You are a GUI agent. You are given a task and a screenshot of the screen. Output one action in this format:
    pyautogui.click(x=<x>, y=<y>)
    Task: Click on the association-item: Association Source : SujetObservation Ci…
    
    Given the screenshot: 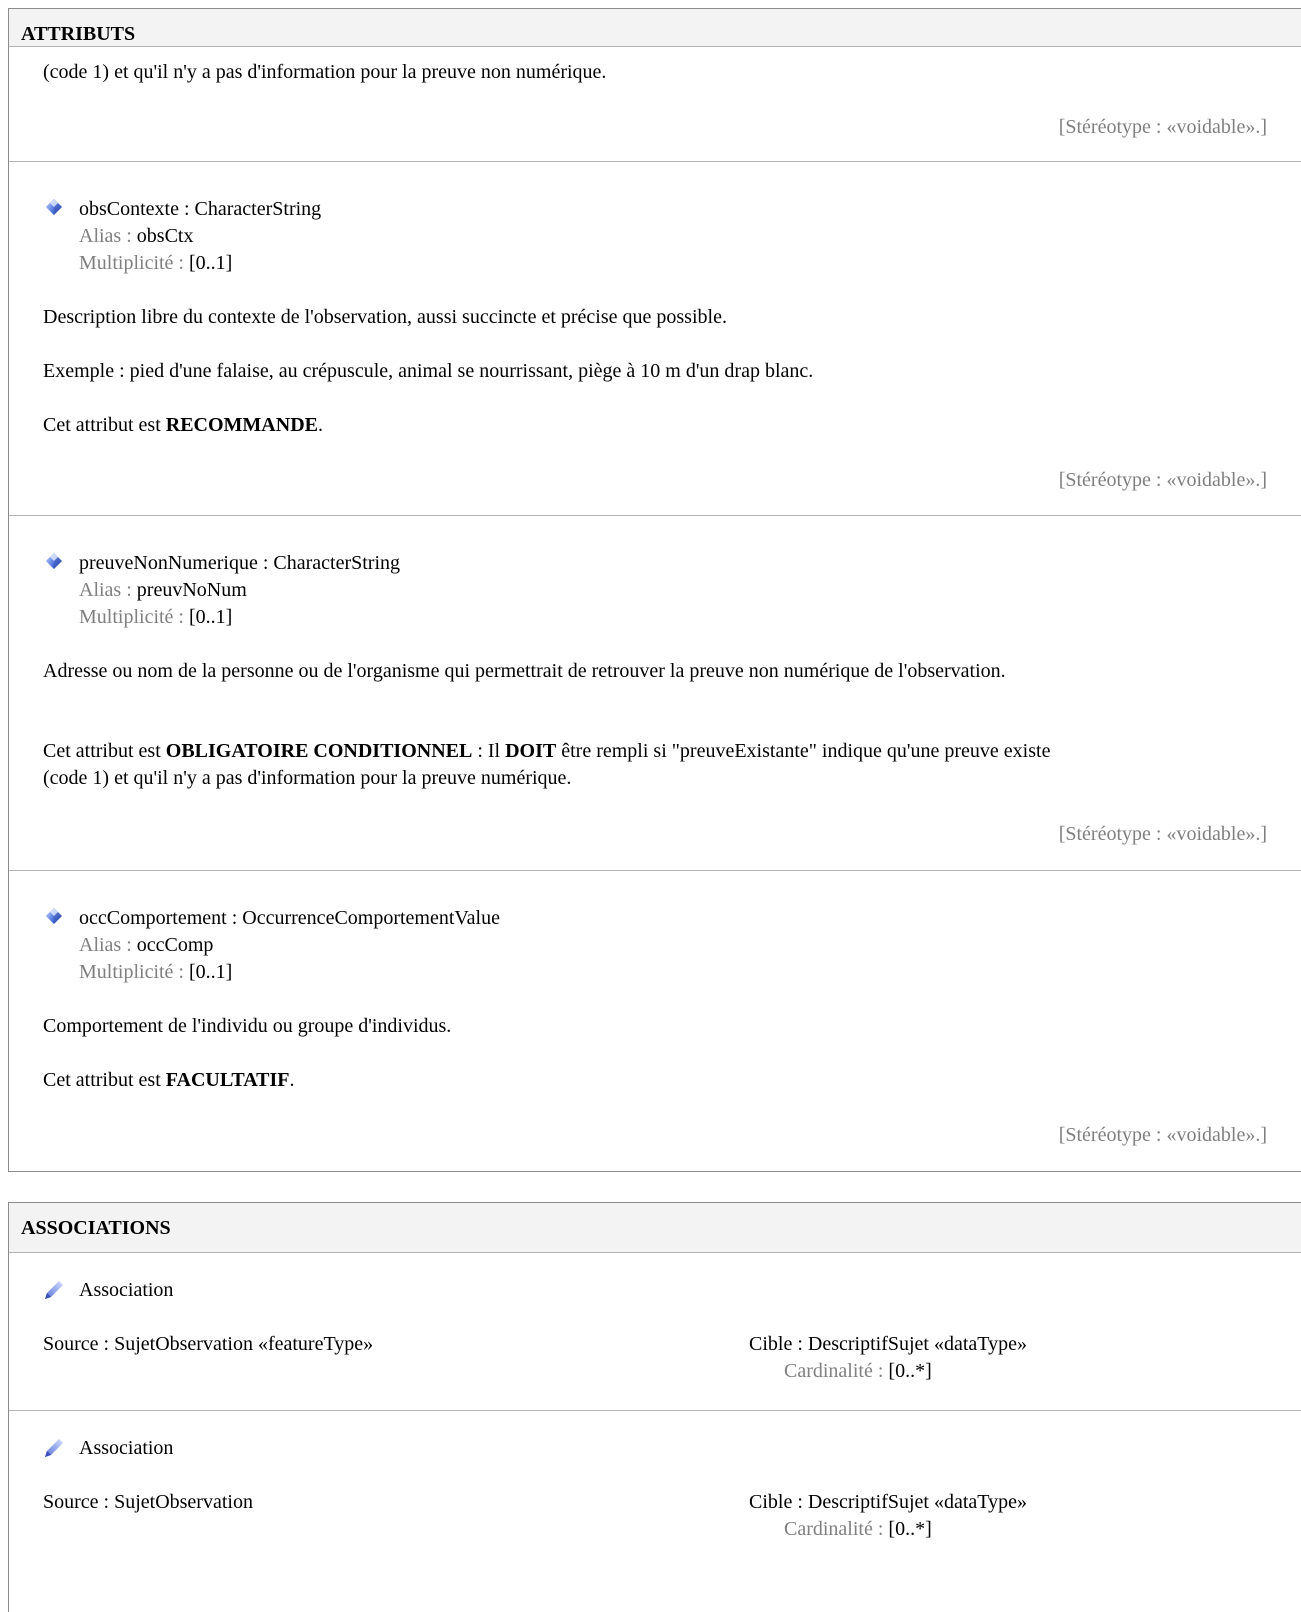 What is the action you would take?
    pyautogui.click(x=655, y=1511)
    